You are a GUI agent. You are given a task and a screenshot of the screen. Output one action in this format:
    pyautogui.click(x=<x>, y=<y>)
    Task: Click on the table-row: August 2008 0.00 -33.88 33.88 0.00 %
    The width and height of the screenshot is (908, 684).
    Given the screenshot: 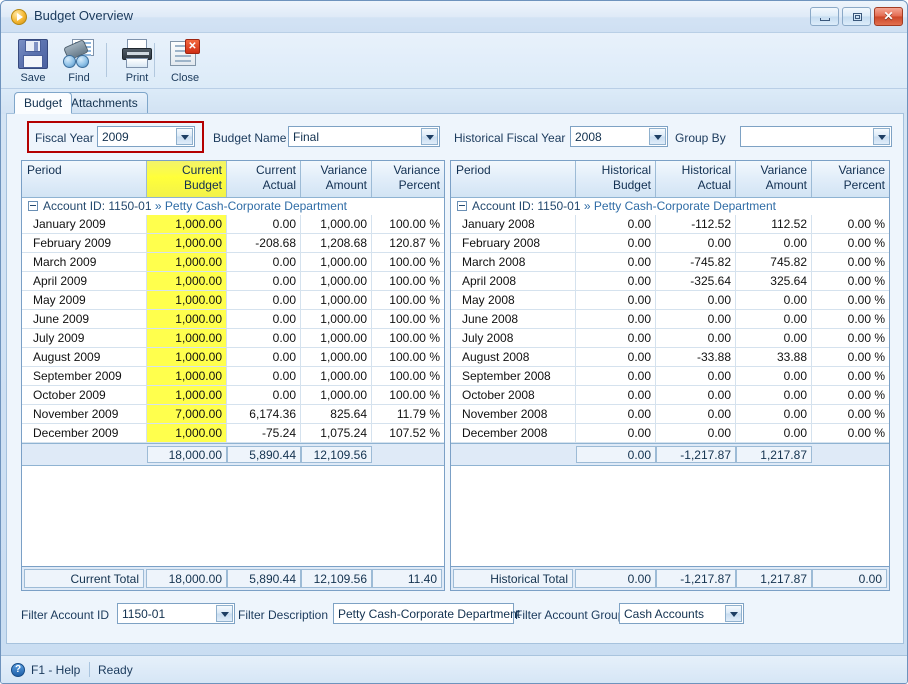 What is the action you would take?
    pyautogui.click(x=670, y=357)
    